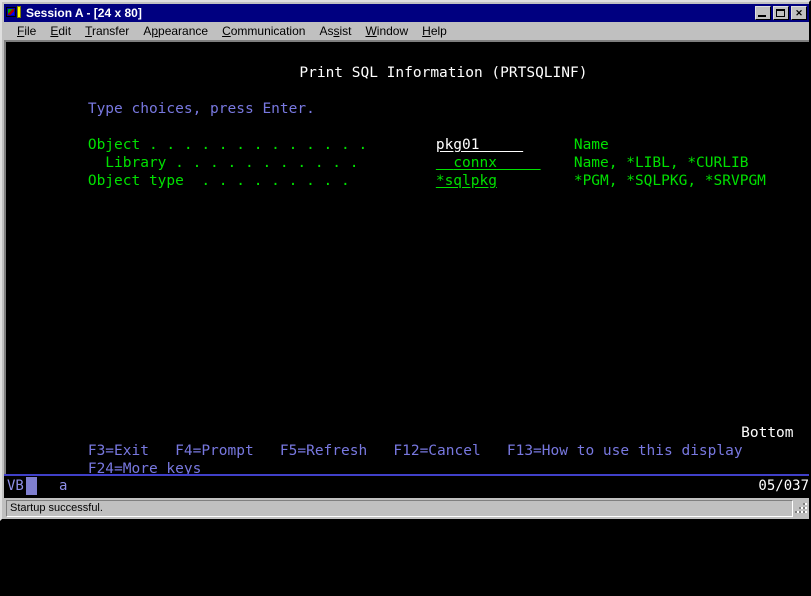 Image resolution: width=811 pixels, height=596 pixels. What do you see at coordinates (175, 31) in the screenshot?
I see `menu-item-appearance: Appearance` at bounding box center [175, 31].